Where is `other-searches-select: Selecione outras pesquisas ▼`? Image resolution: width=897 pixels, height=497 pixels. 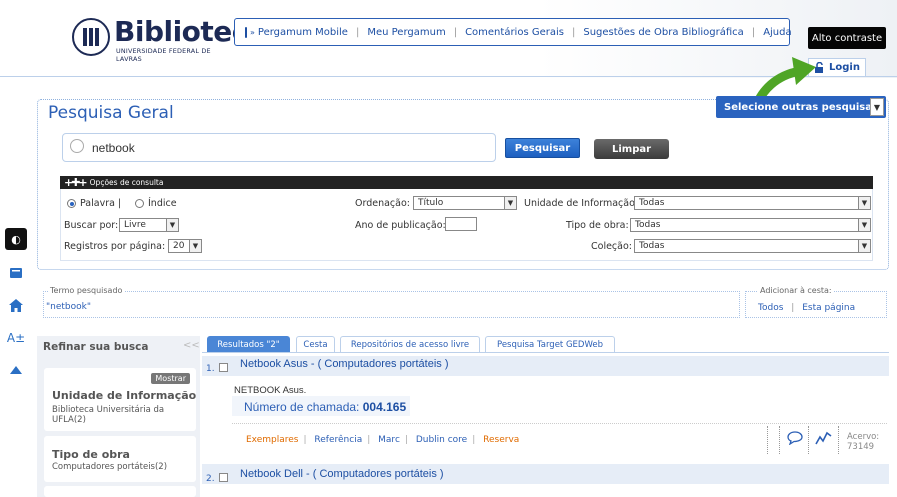
other-searches-select: Selecione outras pesquisas ▼ is located at coordinates (801, 107).